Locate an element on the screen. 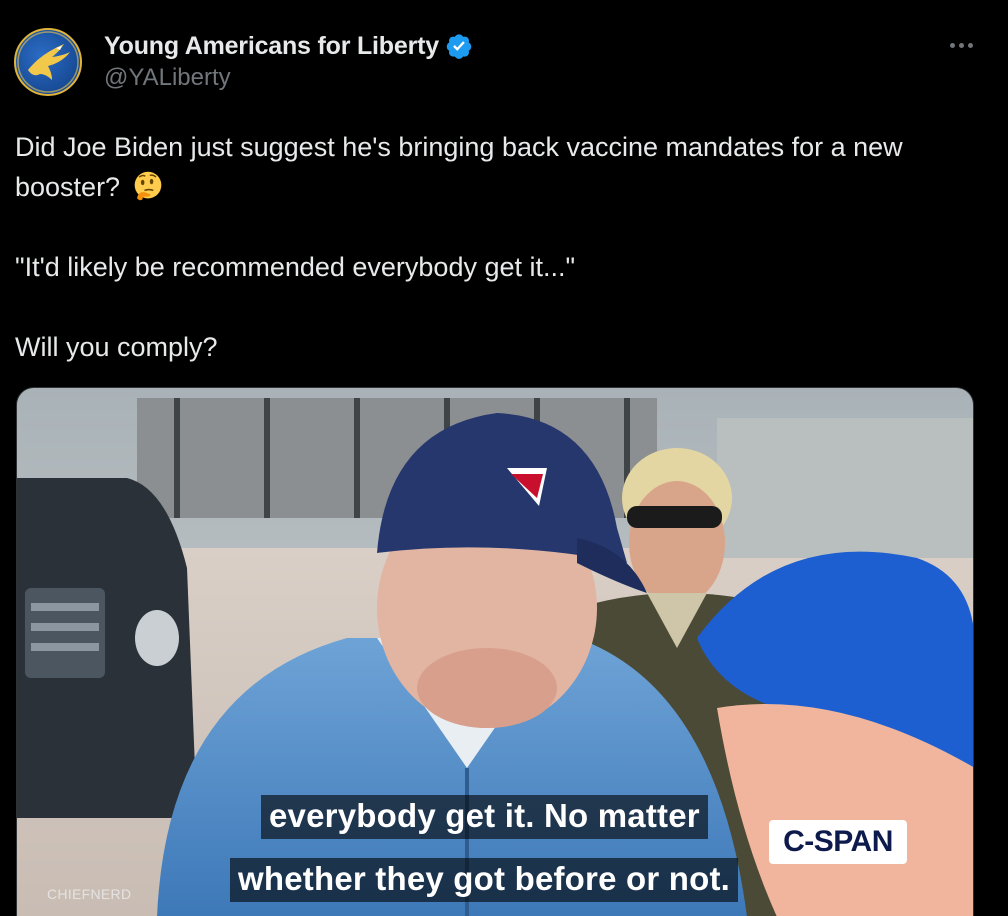 The height and width of the screenshot is (916, 1008). eagle-logo-icon is located at coordinates (48, 62).